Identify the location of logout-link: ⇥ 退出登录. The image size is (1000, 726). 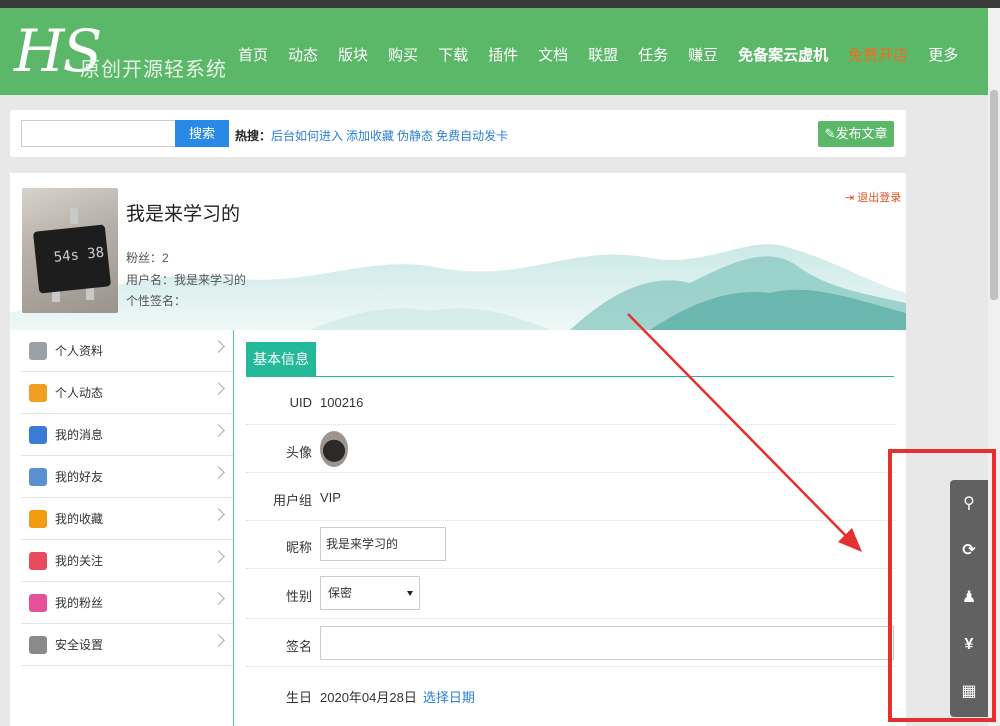
(873, 197).